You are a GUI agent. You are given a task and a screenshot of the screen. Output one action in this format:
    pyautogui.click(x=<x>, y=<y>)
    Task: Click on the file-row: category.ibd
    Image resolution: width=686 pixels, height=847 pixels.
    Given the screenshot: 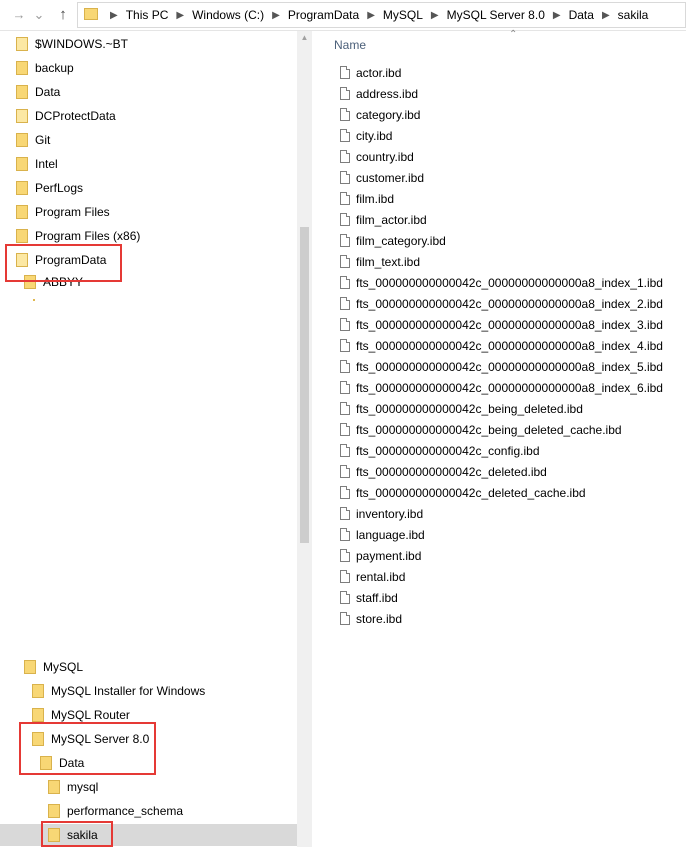 What is the action you would take?
    pyautogui.click(x=380, y=114)
    